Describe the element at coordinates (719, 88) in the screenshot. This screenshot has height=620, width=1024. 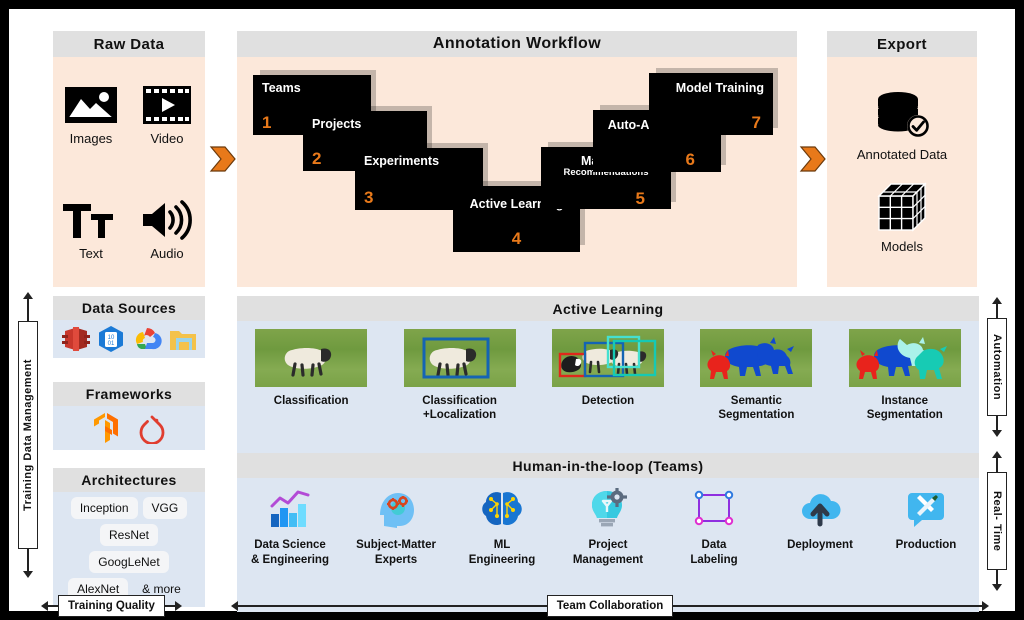
I see `workflow-card-title: Model Training` at that location.